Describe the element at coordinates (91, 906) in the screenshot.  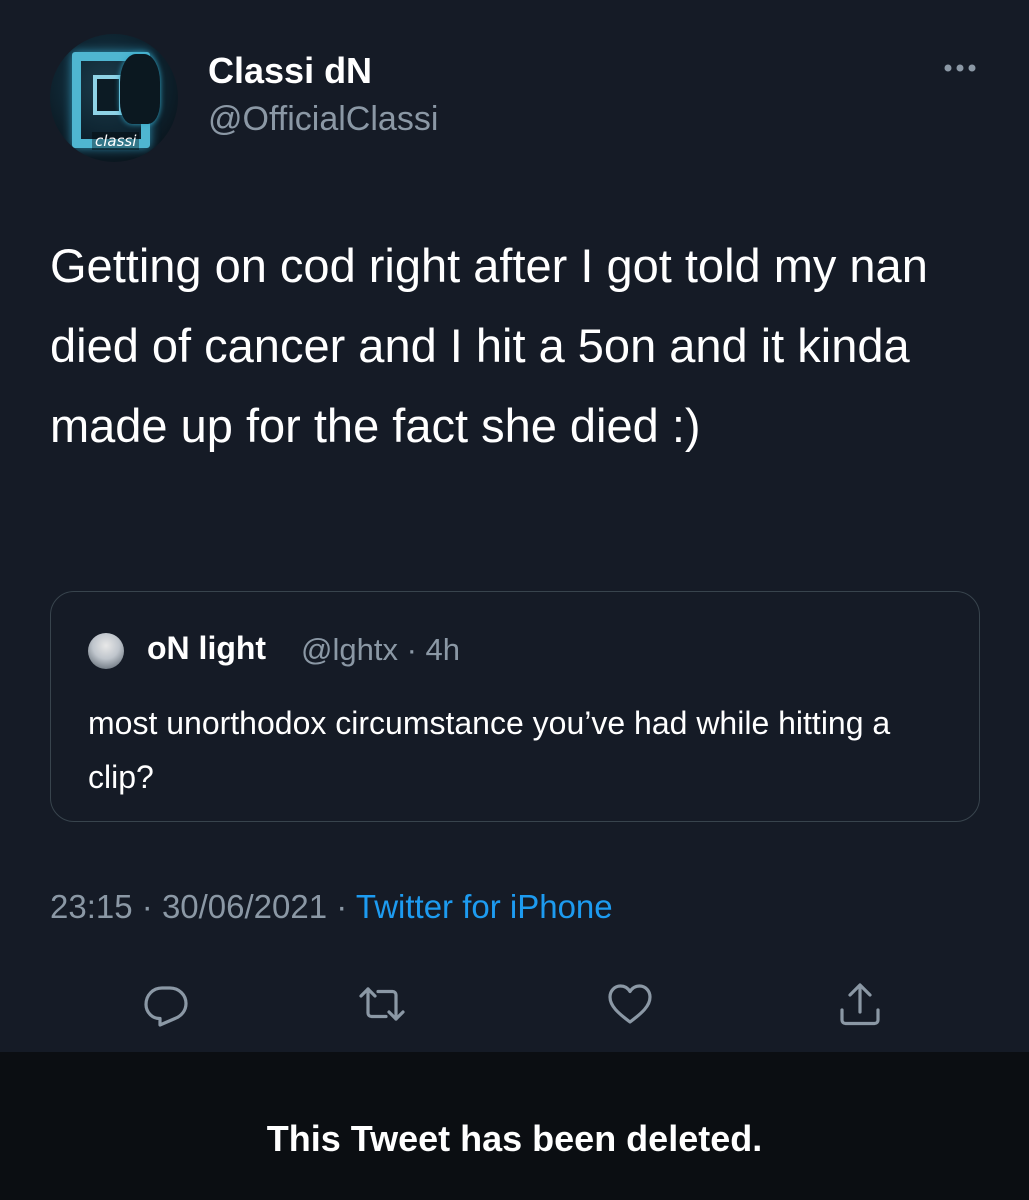
I see `tweet-time: 23:15` at that location.